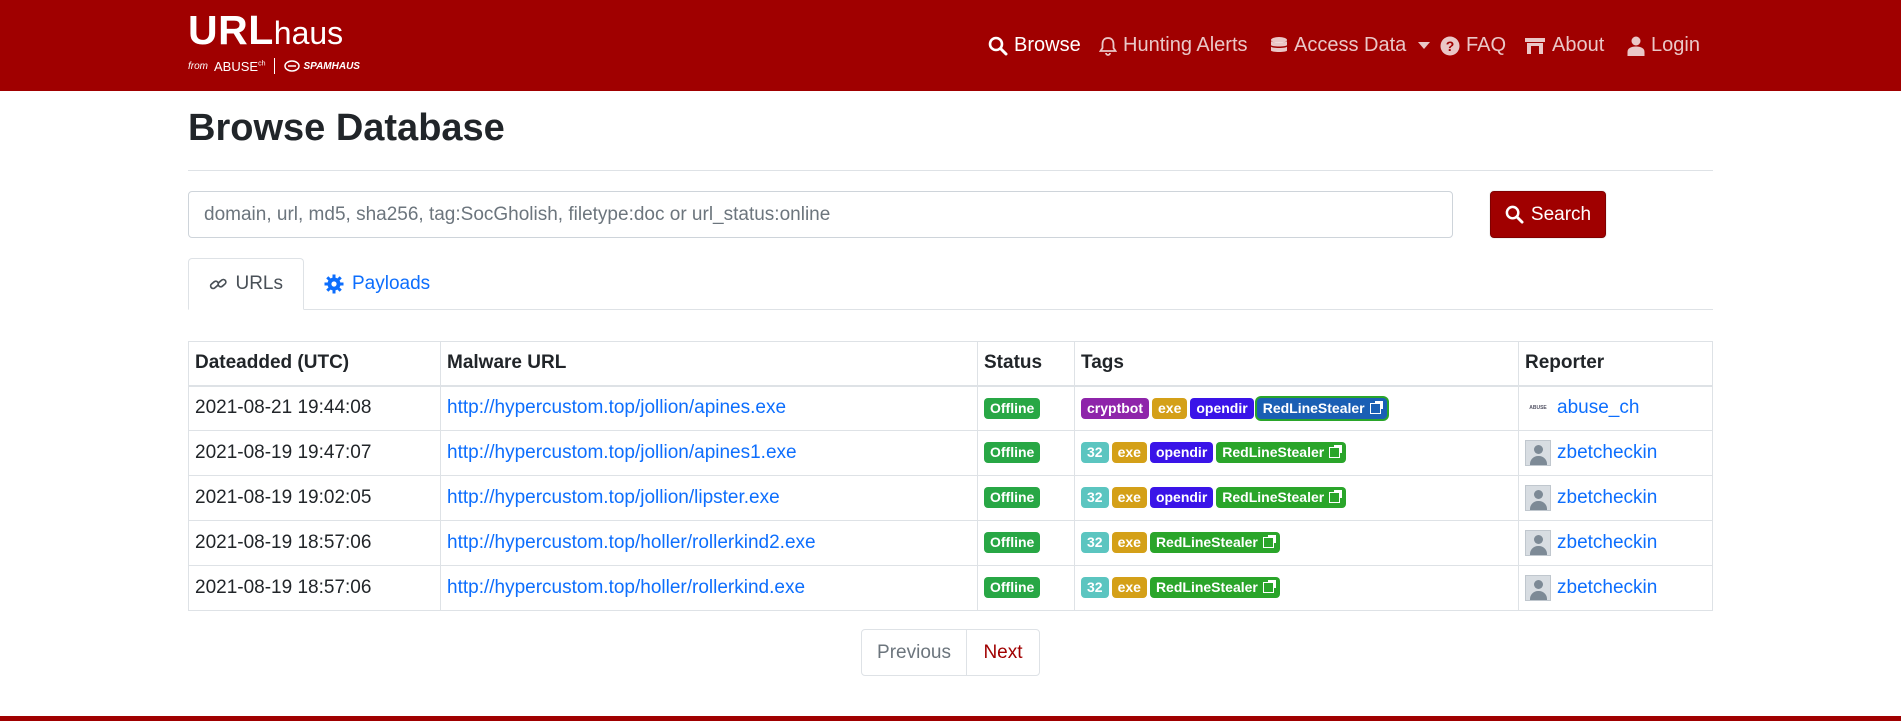 This screenshot has height=721, width=1901. I want to click on previous-page-button: Previous, so click(914, 652).